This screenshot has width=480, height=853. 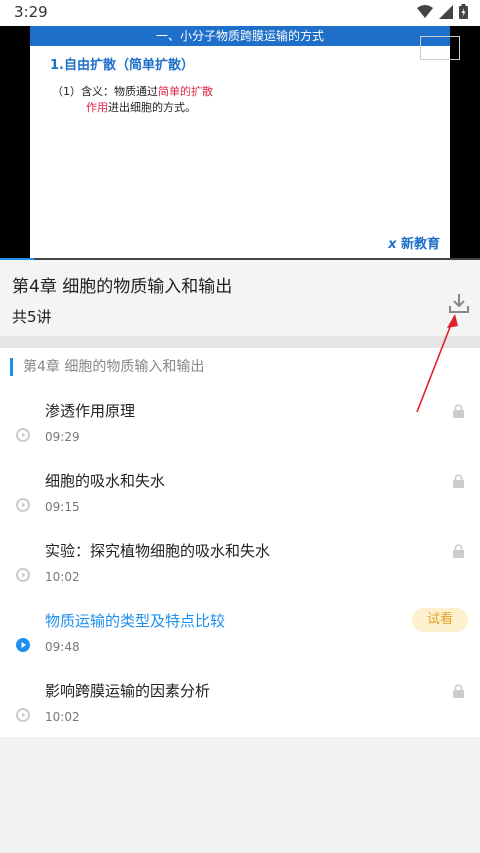 What do you see at coordinates (240, 298) in the screenshot?
I see `course-info: 第4章 细胞的物质输入和输出 共5讲` at bounding box center [240, 298].